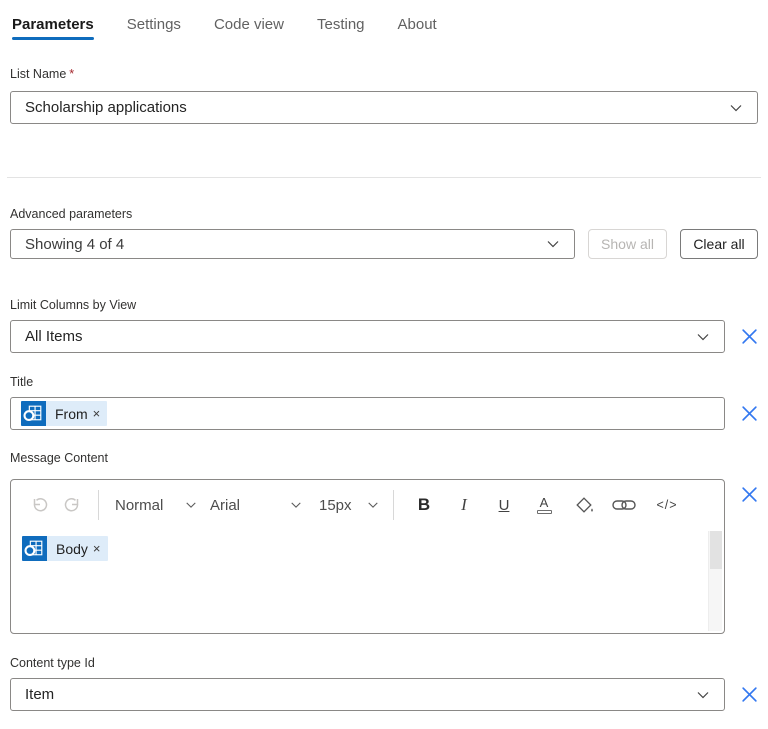  I want to click on tab-testing: Testing, so click(341, 28).